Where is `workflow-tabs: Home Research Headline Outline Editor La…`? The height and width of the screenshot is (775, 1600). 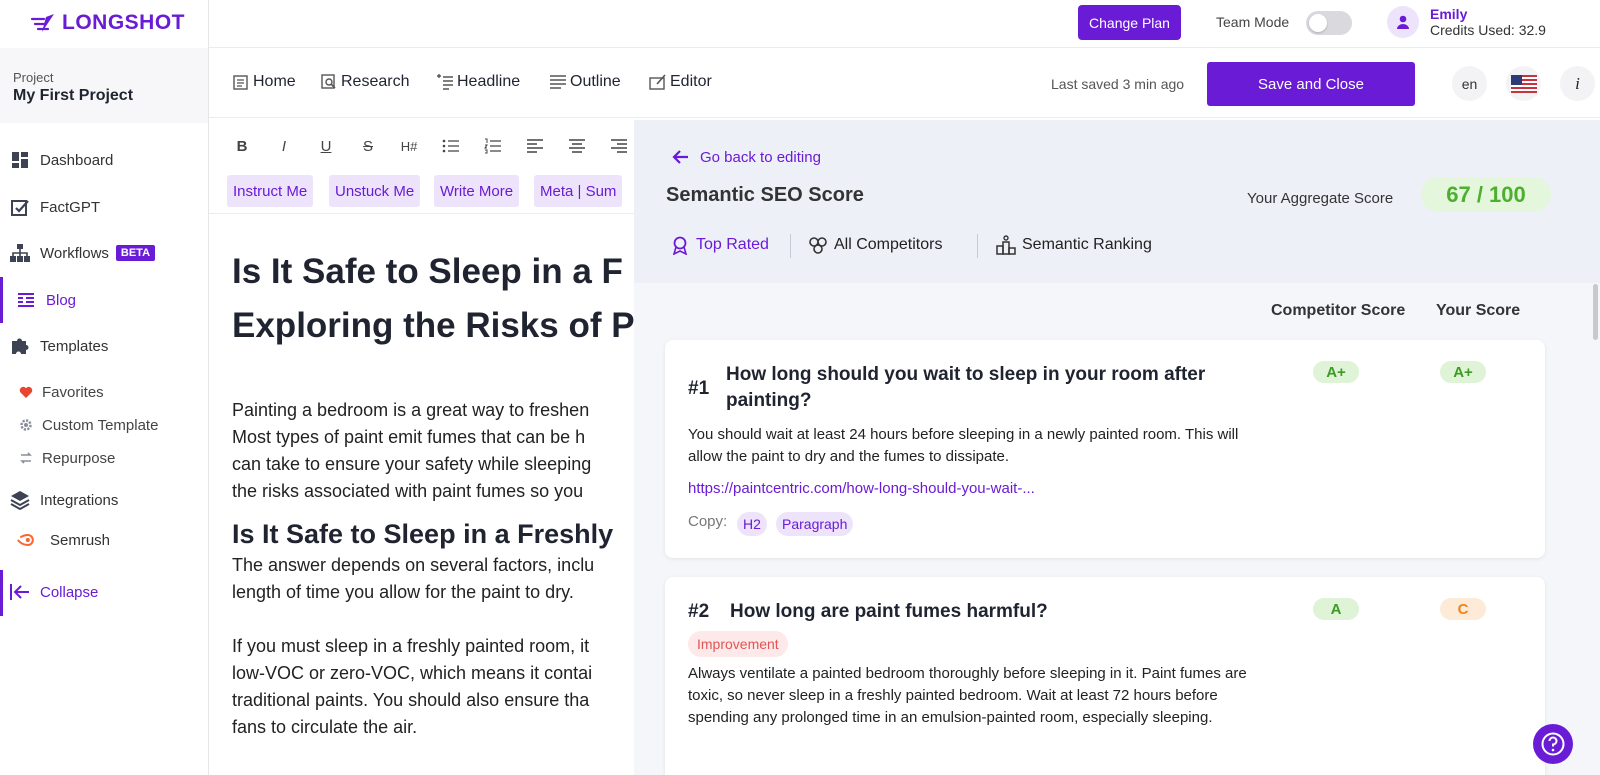
workflow-tabs: Home Research Headline Outline Editor La… is located at coordinates (904, 83).